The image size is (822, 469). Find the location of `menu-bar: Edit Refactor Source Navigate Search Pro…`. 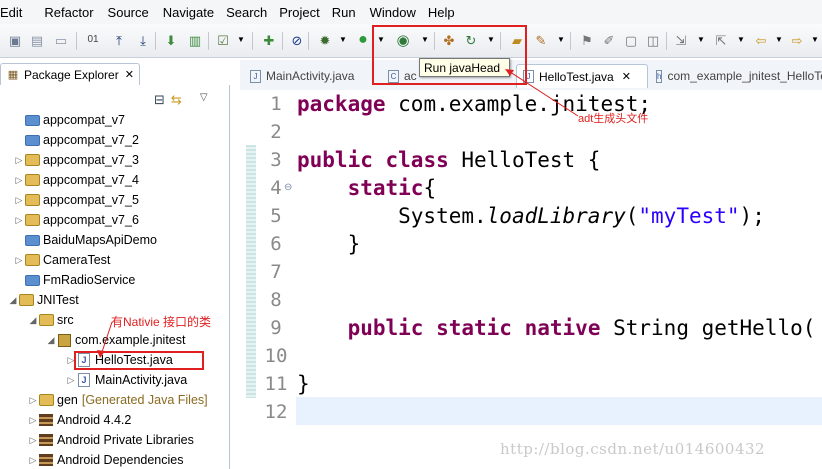

menu-bar: Edit Refactor Source Navigate Search Pro… is located at coordinates (411, 12).